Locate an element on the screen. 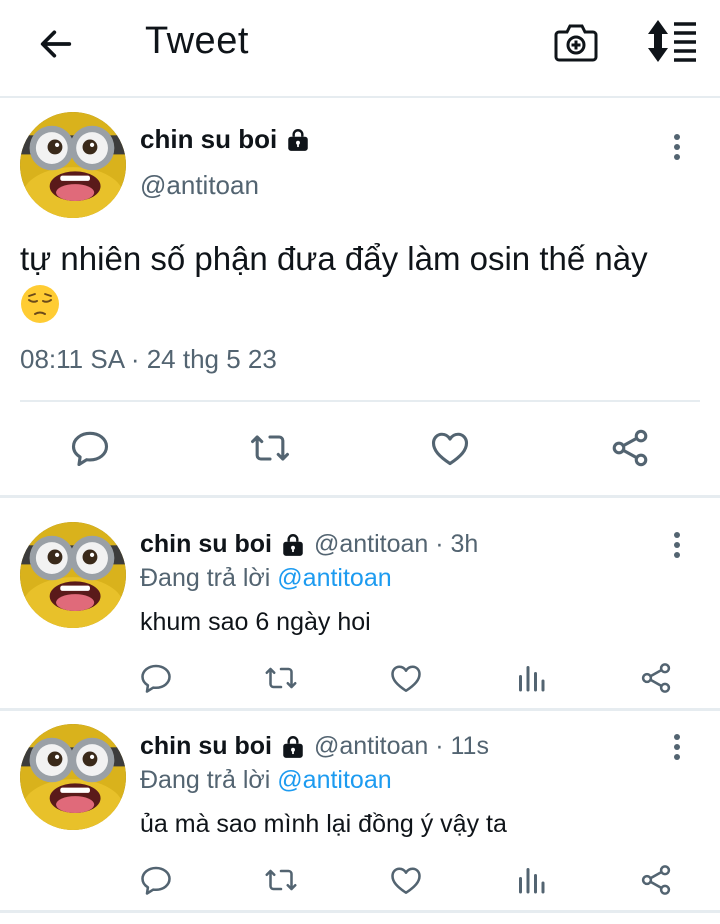 The width and height of the screenshot is (720, 924). reply-header: chin su boi @antitoan · 11s is located at coordinates (314, 746).